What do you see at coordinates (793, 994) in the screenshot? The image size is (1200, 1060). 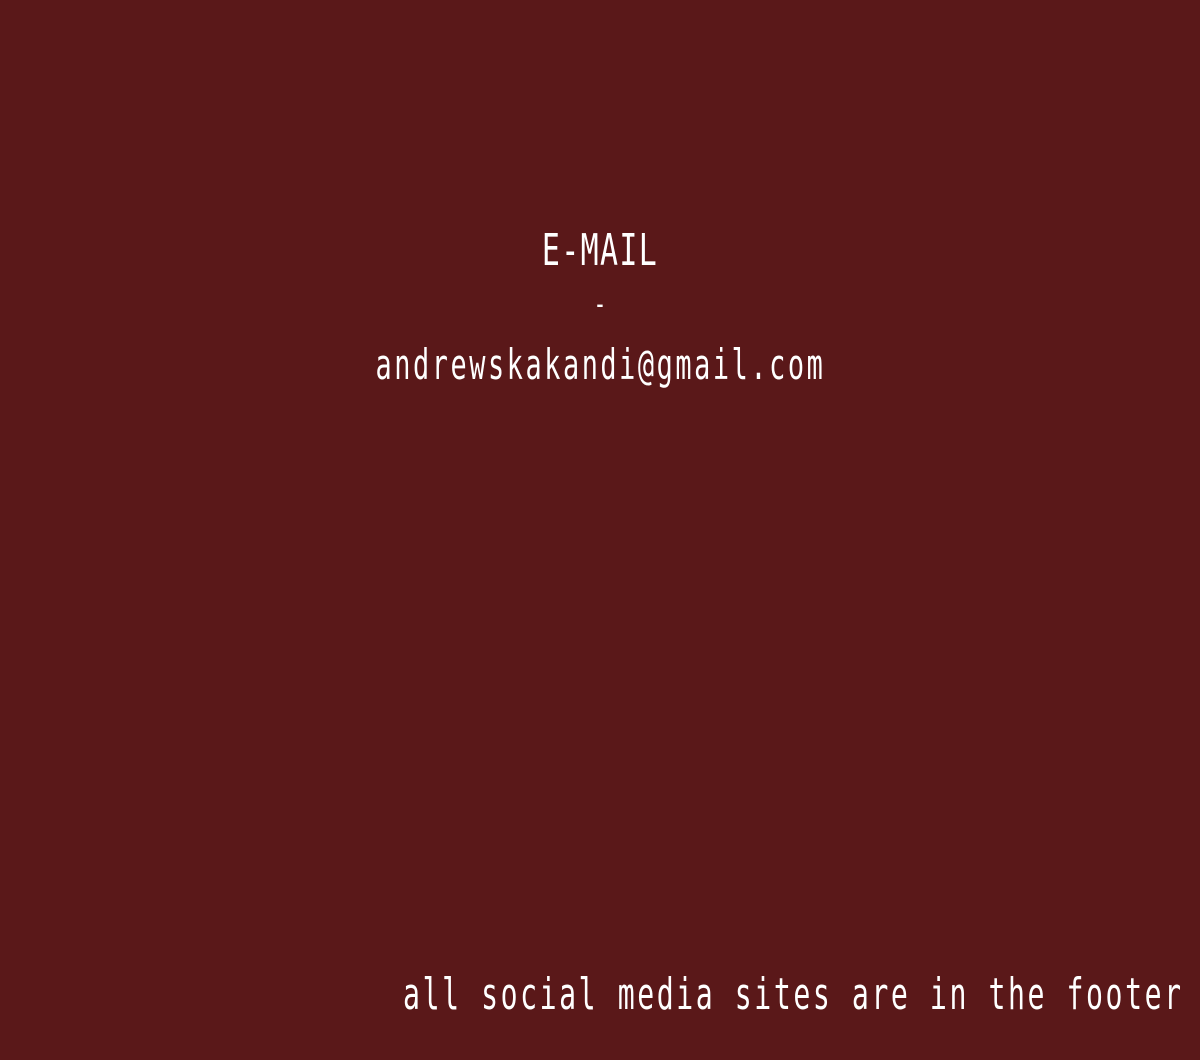 I see `social-media-note: all social media sites are in the footer` at bounding box center [793, 994].